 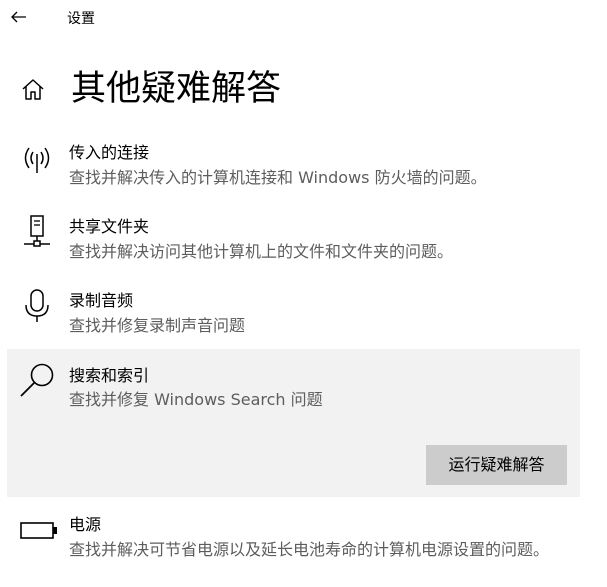 I want to click on network-server-icon, so click(x=37, y=232).